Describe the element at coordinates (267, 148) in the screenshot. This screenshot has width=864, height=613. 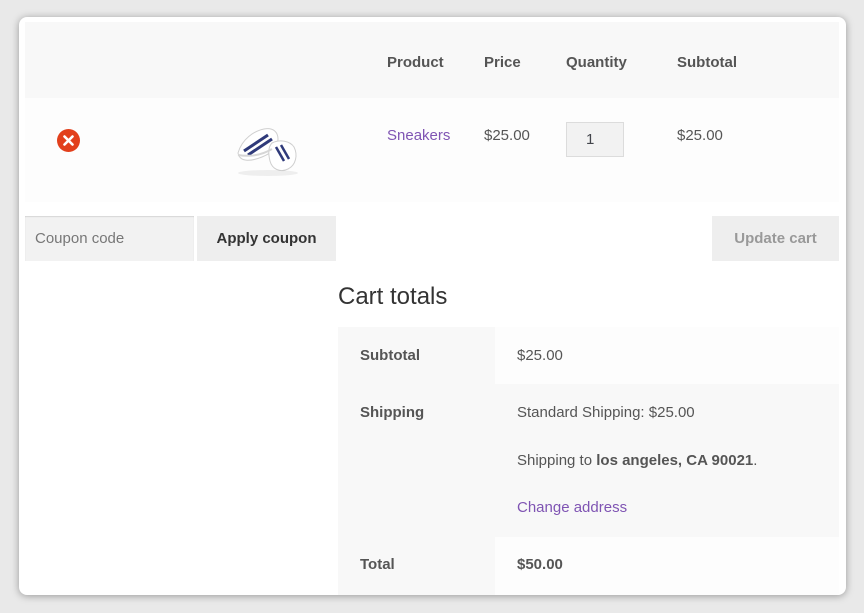
I see `sneakers-image` at that location.